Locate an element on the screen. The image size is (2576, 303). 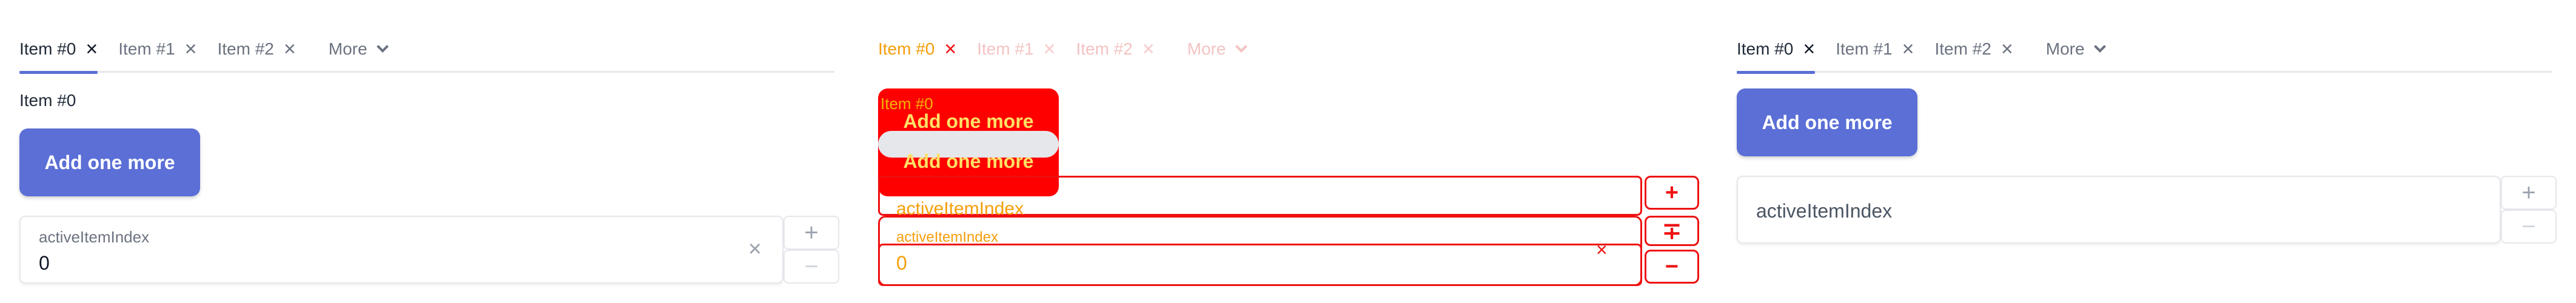
plus-minus-icon: ∓ is located at coordinates (1672, 231).